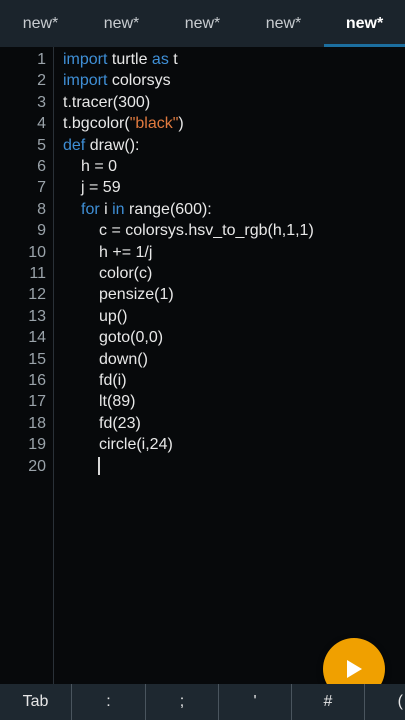  Describe the element at coordinates (37, 380) in the screenshot. I see `line-number: 16` at that location.